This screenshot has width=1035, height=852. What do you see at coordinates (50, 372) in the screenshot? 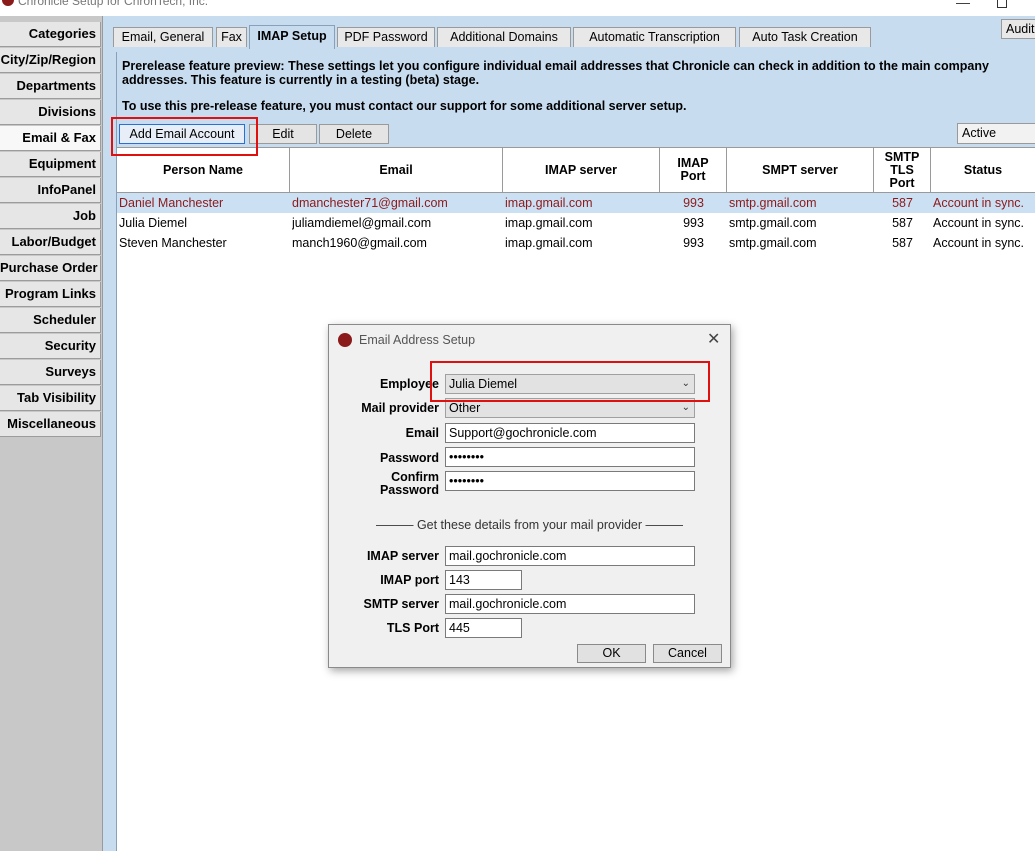
I see `sidebar-item-surveys: Surveys` at bounding box center [50, 372].